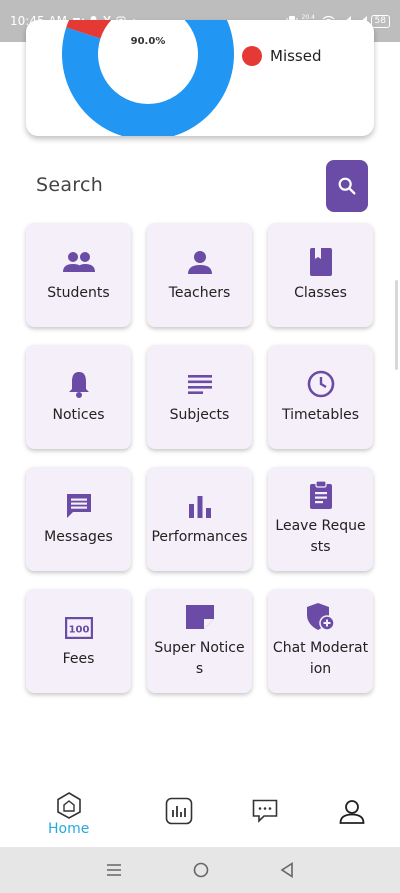 The height and width of the screenshot is (893, 400). I want to click on bar-chart-icon, so click(199, 506).